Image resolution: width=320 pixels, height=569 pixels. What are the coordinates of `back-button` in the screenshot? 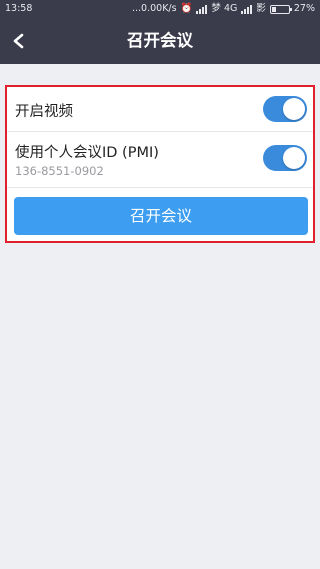 It's located at (19, 41).